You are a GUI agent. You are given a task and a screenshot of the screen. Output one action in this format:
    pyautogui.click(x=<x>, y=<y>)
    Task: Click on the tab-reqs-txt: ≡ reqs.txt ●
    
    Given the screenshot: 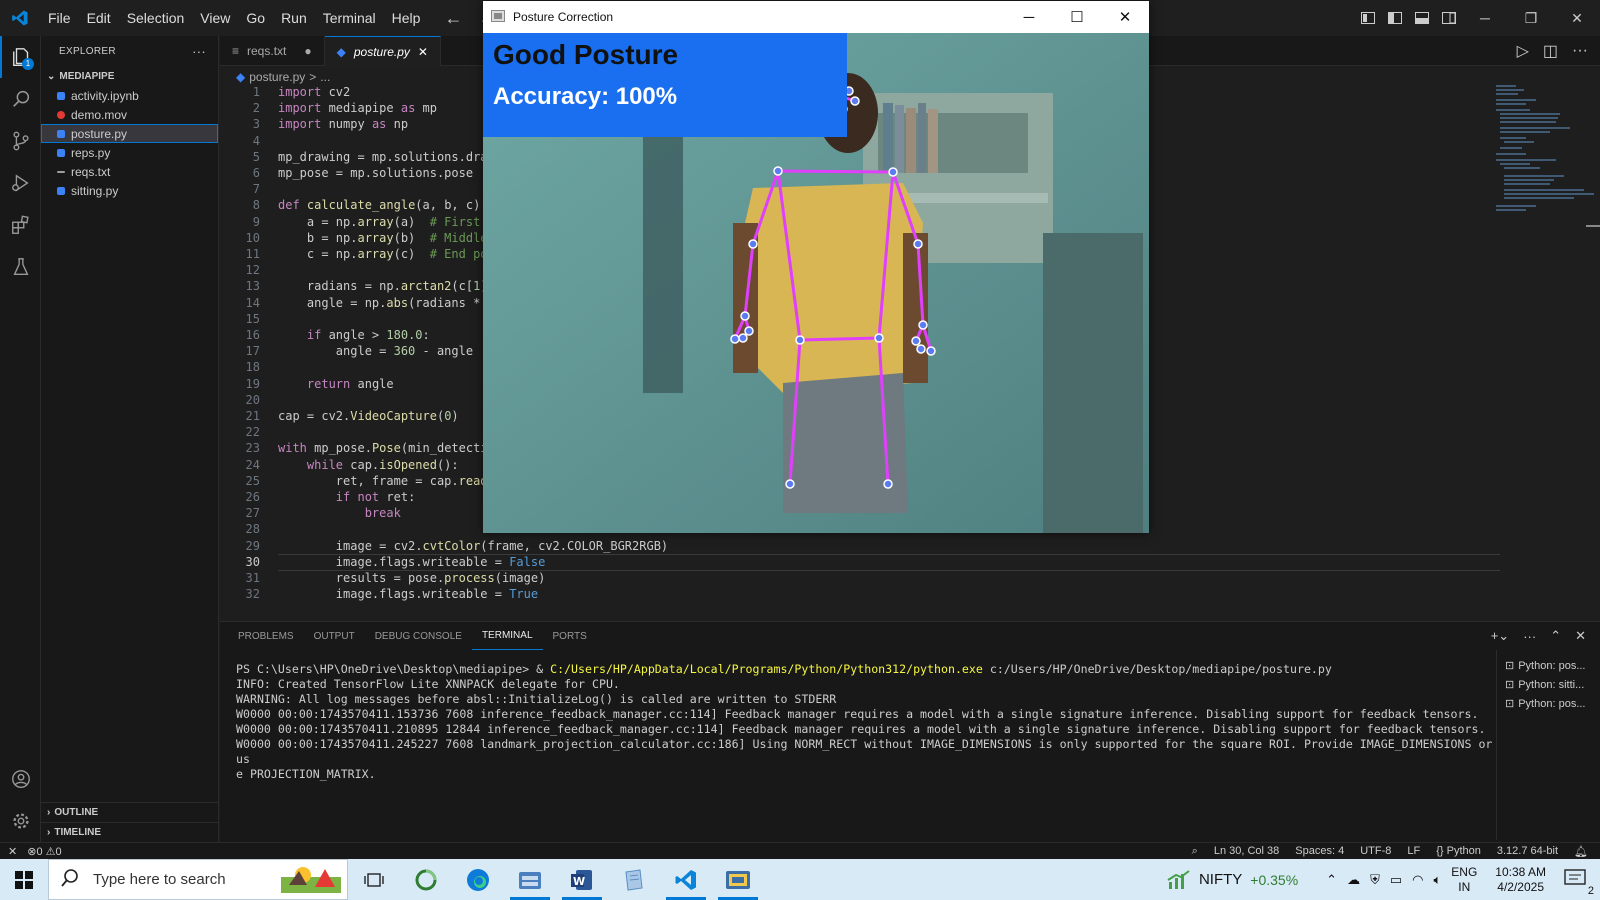 What is the action you would take?
    pyautogui.click(x=272, y=51)
    